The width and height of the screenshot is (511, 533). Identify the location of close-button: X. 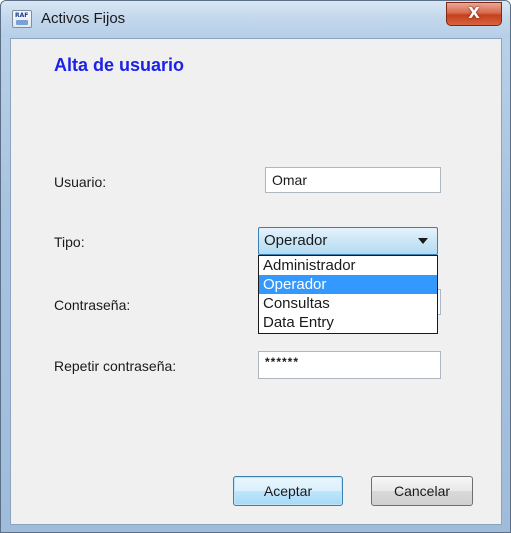
(474, 14).